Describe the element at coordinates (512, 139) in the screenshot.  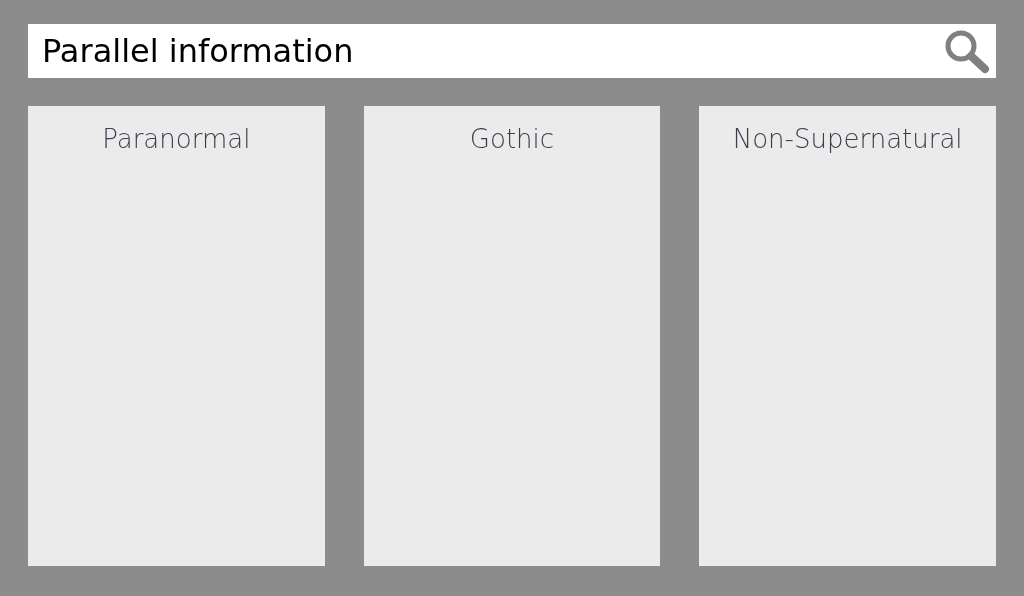
I see `panel-title: Gothic` at that location.